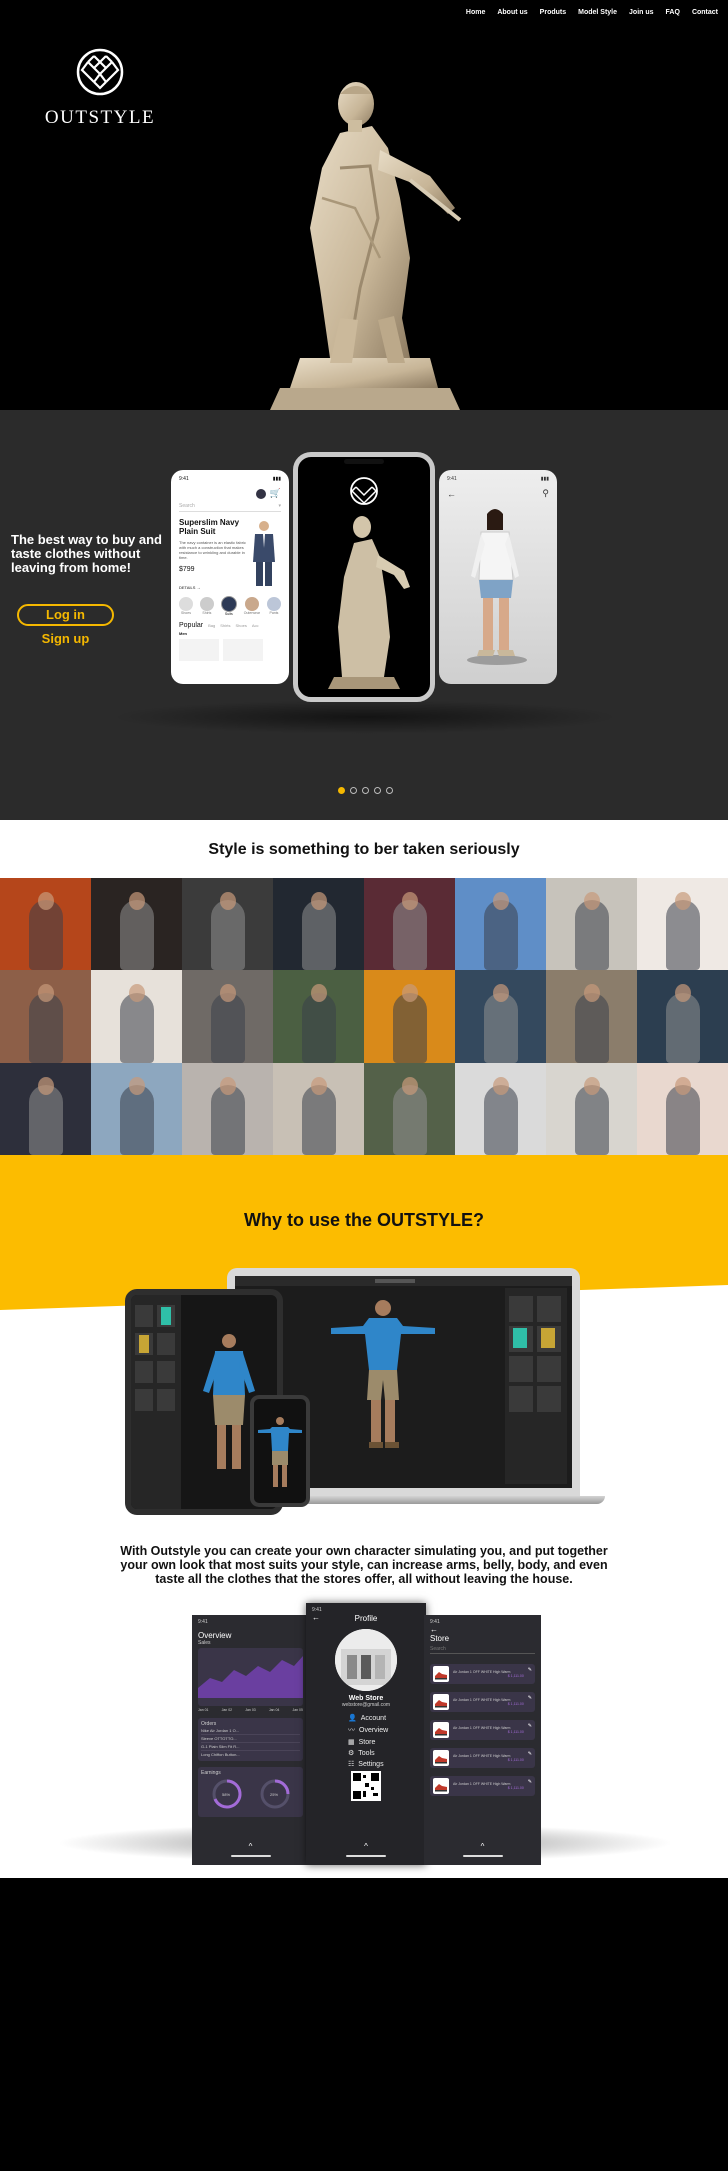 The width and height of the screenshot is (728, 2171). I want to click on store-name: Web Store, so click(366, 1698).